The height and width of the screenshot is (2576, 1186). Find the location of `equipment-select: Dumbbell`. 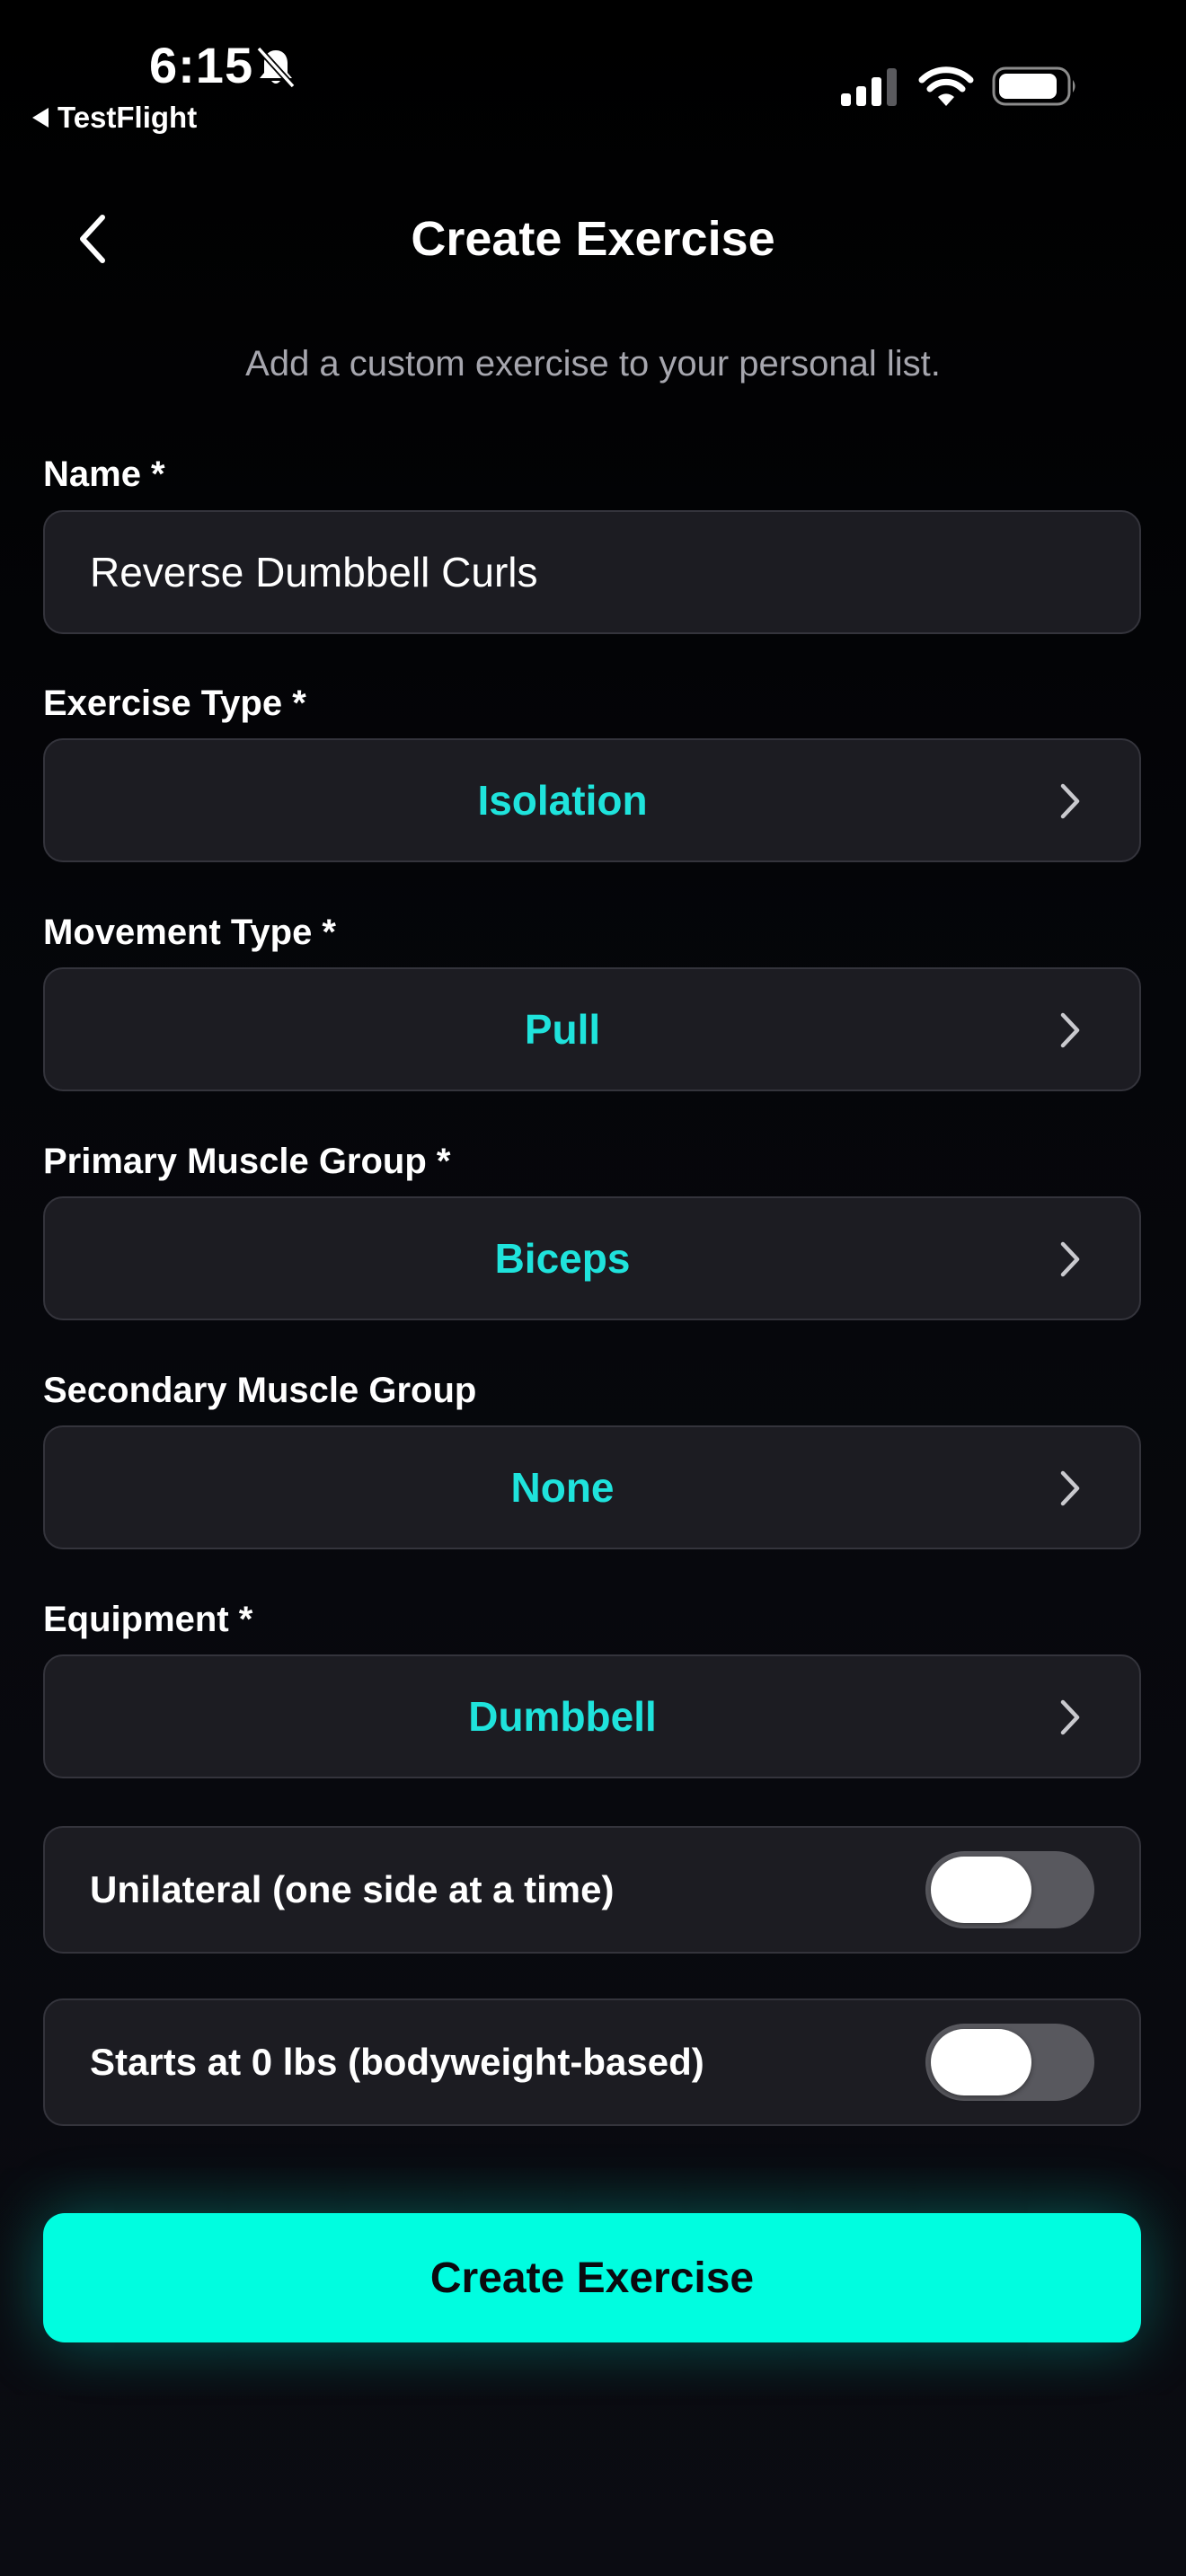

equipment-select: Dumbbell is located at coordinates (592, 1716).